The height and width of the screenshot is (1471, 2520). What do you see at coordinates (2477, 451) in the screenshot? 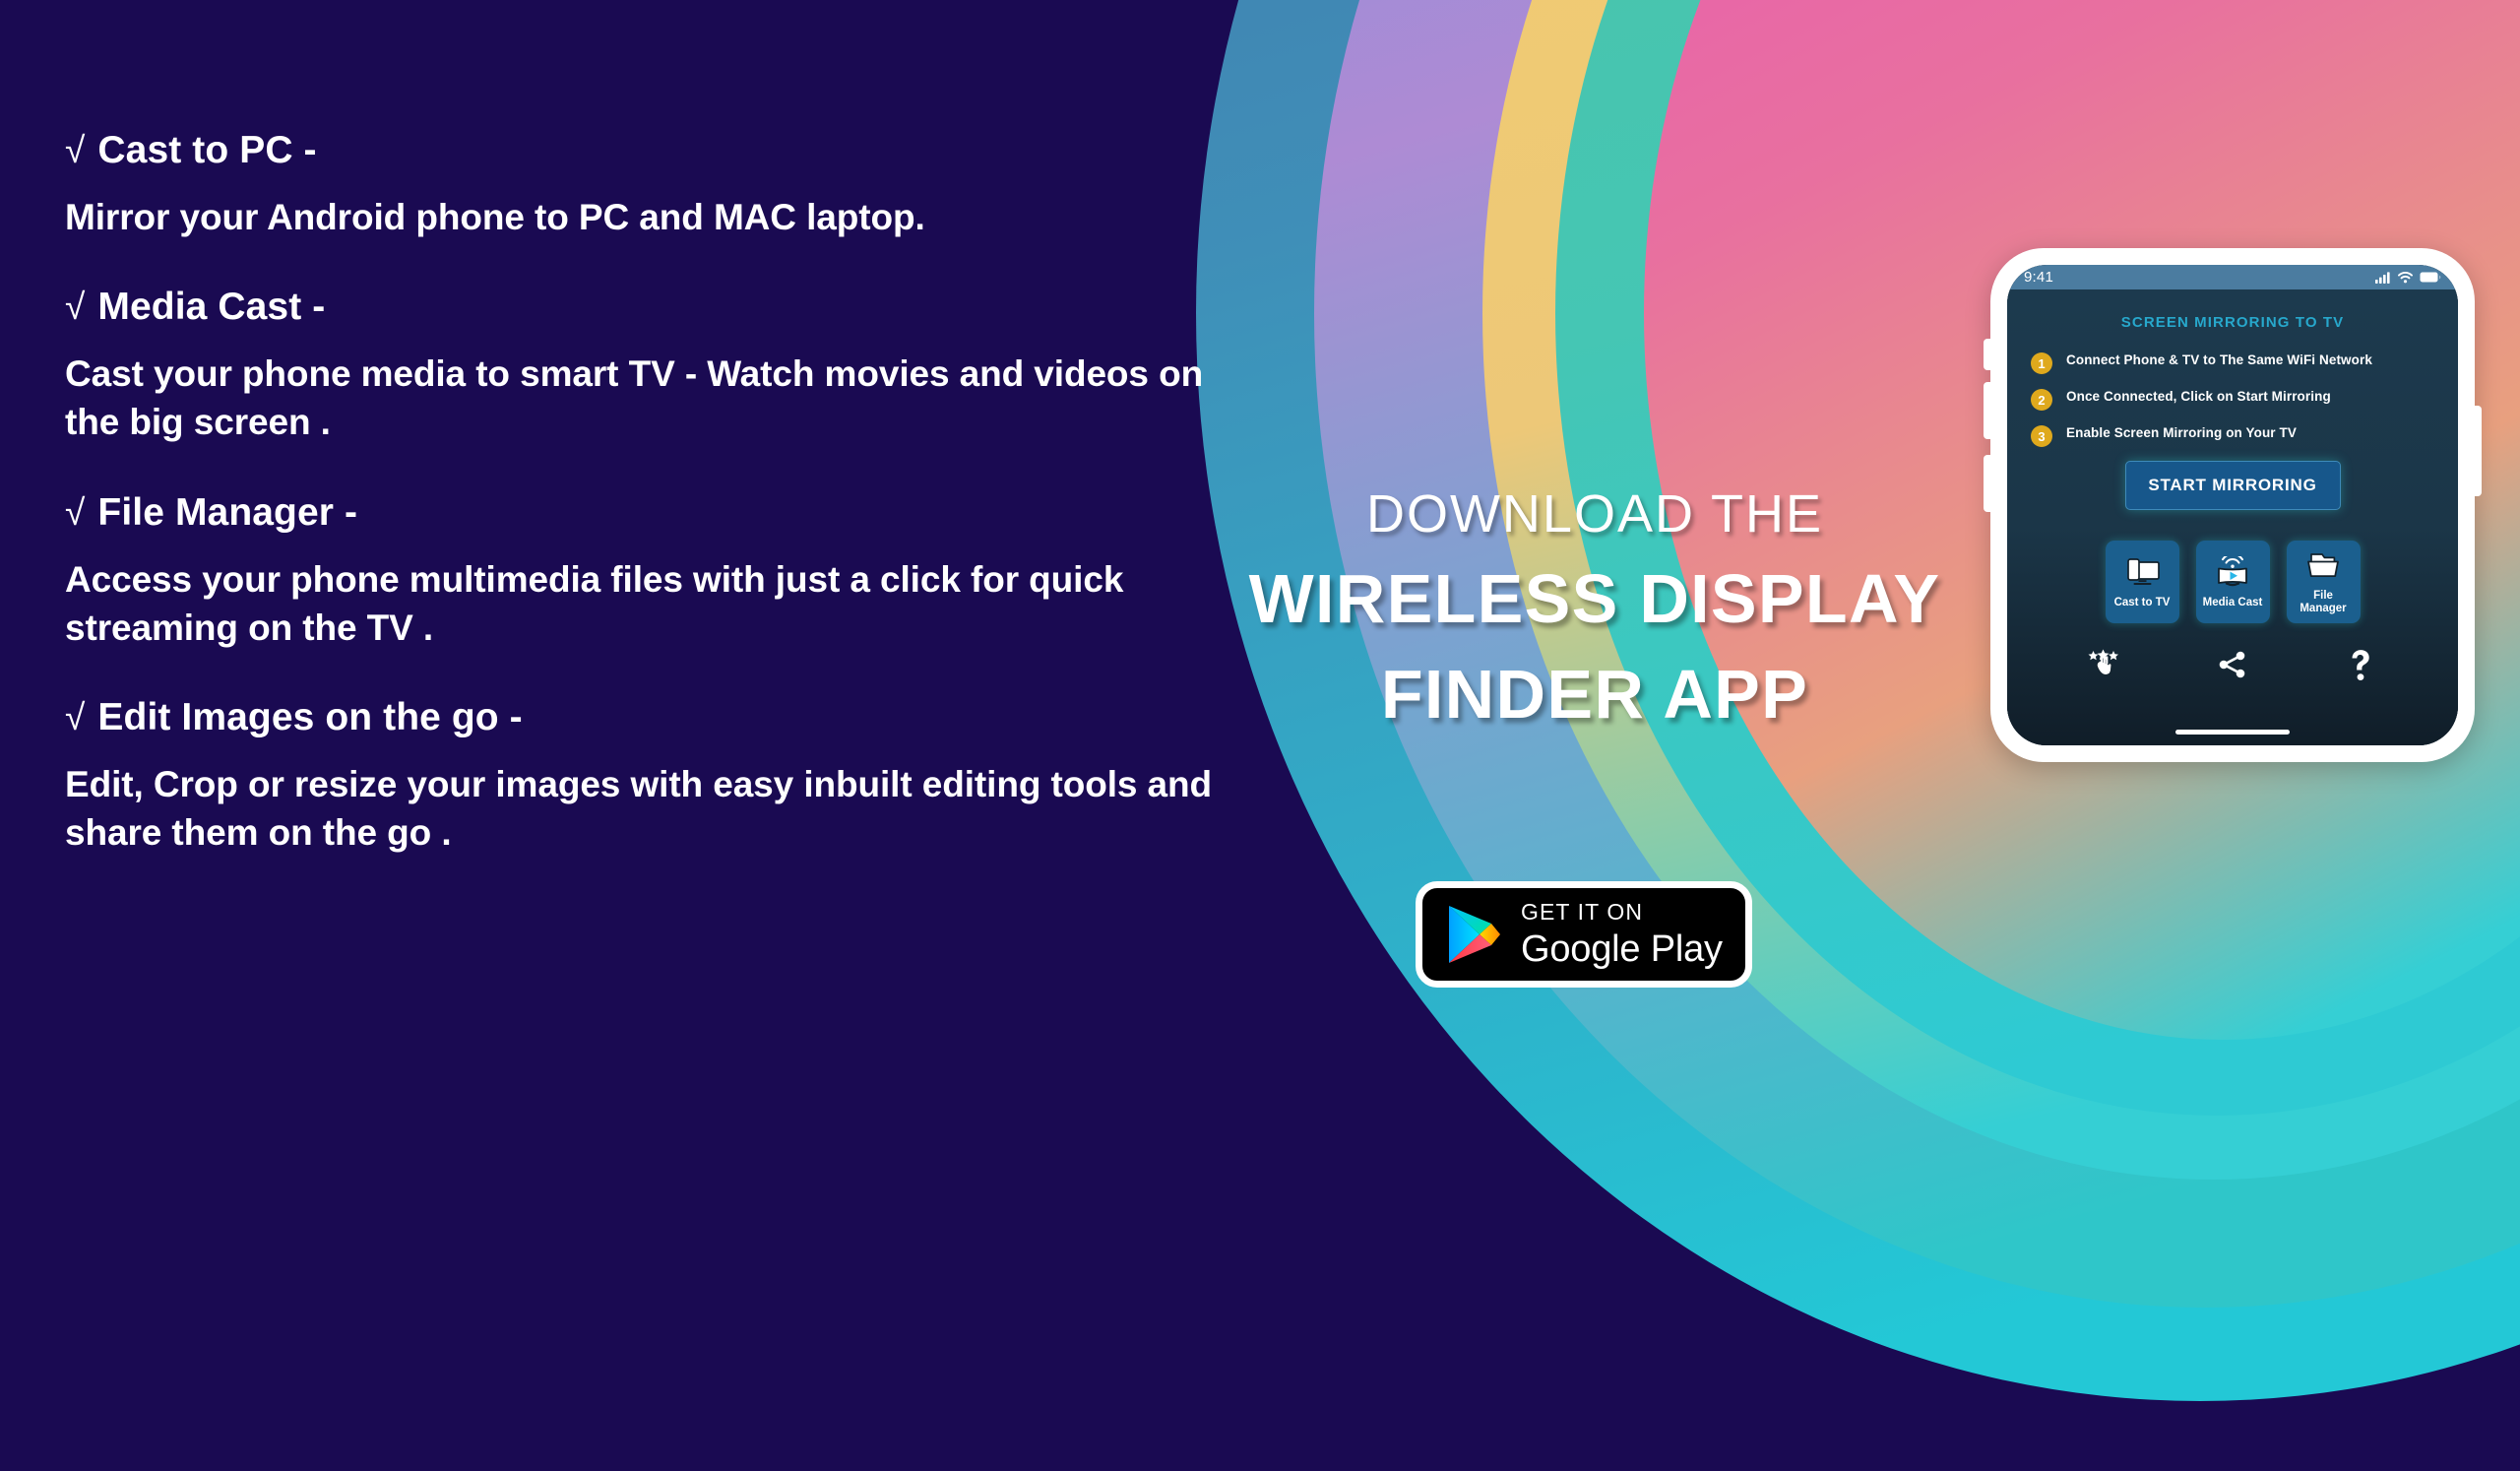
I see `phone-power-button` at bounding box center [2477, 451].